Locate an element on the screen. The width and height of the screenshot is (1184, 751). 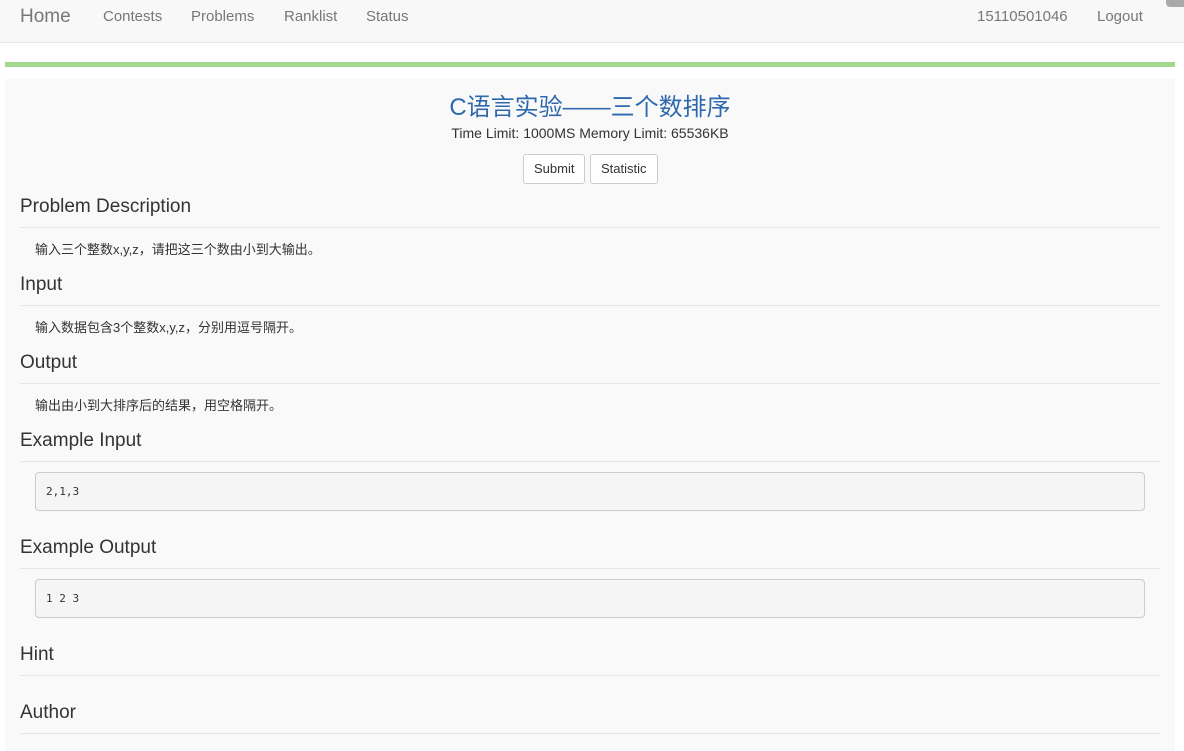
submit-button: Submit is located at coordinates (554, 169).